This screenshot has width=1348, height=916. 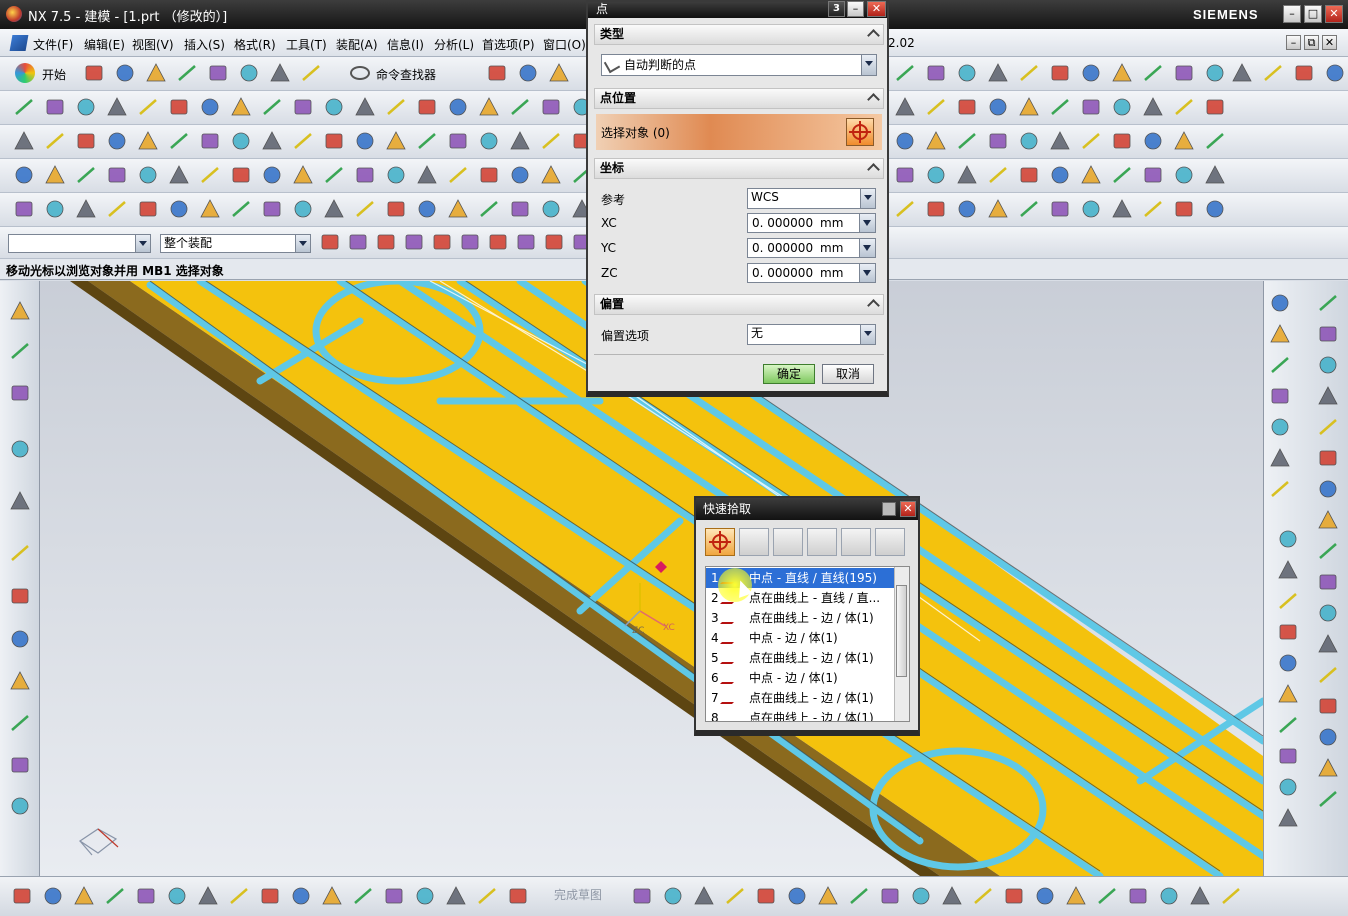 What do you see at coordinates (800, 698) in the screenshot?
I see `quick-pick-item: 7 点在曲线上 - 边 / 体(1)` at bounding box center [800, 698].